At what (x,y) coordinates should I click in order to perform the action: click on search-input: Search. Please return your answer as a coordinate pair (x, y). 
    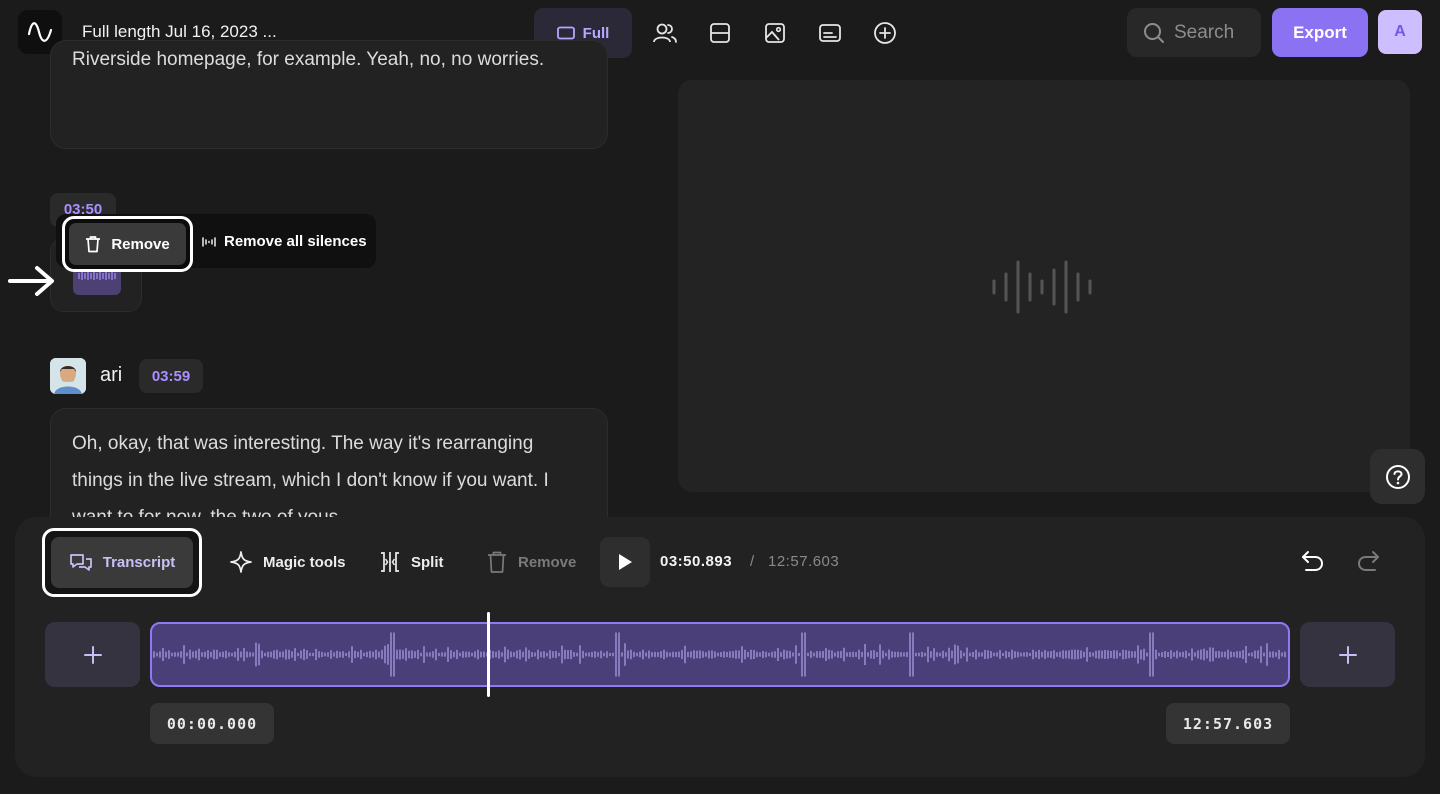
    Looking at the image, I should click on (1194, 32).